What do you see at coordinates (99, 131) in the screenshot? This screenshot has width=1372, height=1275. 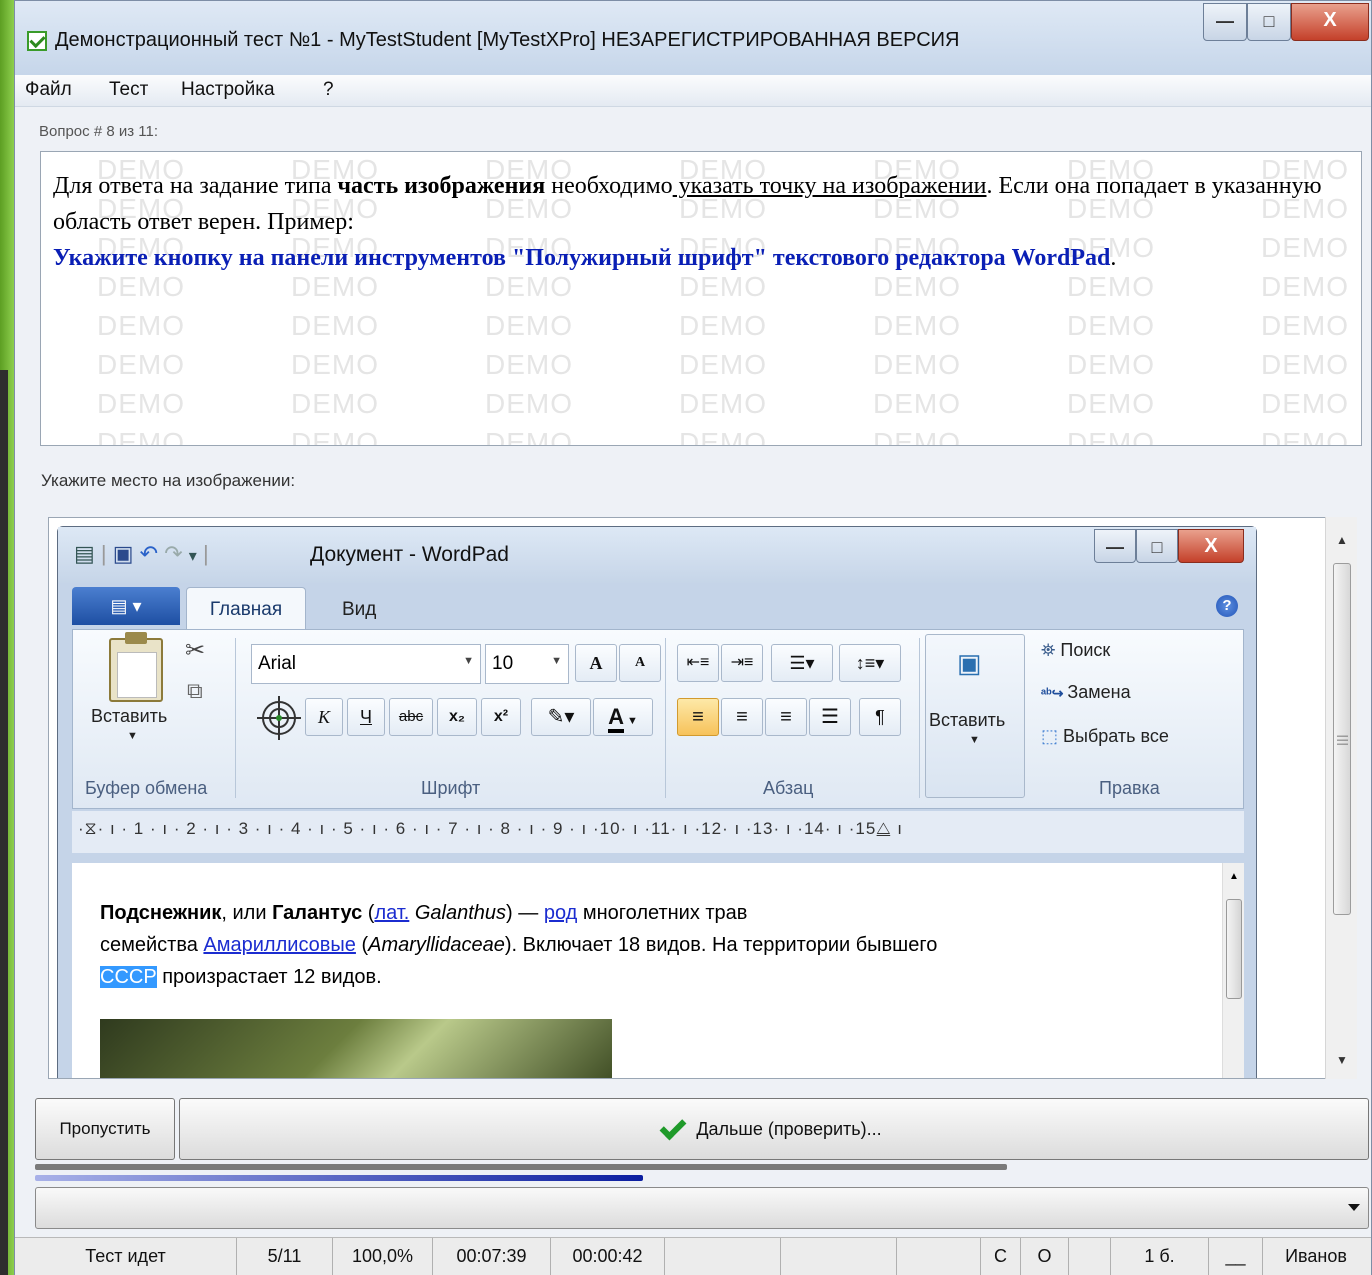 I see `question-counter: Вопрос # 8 из 11:` at bounding box center [99, 131].